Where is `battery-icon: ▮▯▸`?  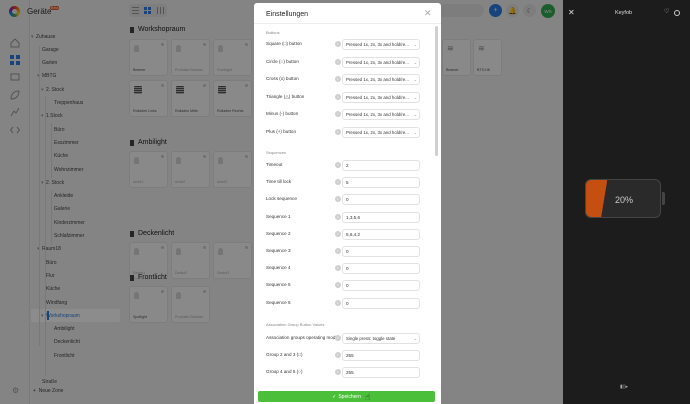 battery-icon: ▮▯▸ is located at coordinates (624, 387).